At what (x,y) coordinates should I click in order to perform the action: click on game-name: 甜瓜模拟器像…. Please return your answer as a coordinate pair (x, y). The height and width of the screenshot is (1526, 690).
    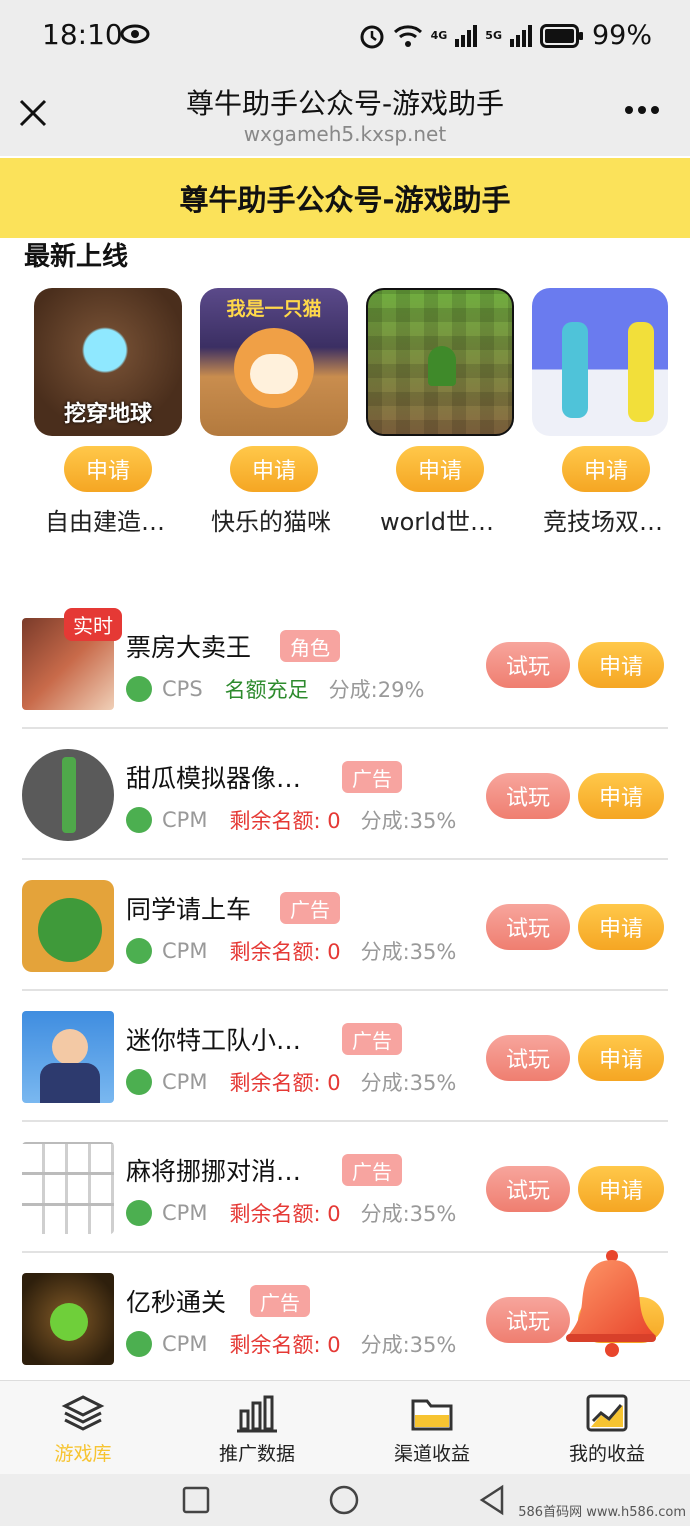
    Looking at the image, I should click on (214, 778).